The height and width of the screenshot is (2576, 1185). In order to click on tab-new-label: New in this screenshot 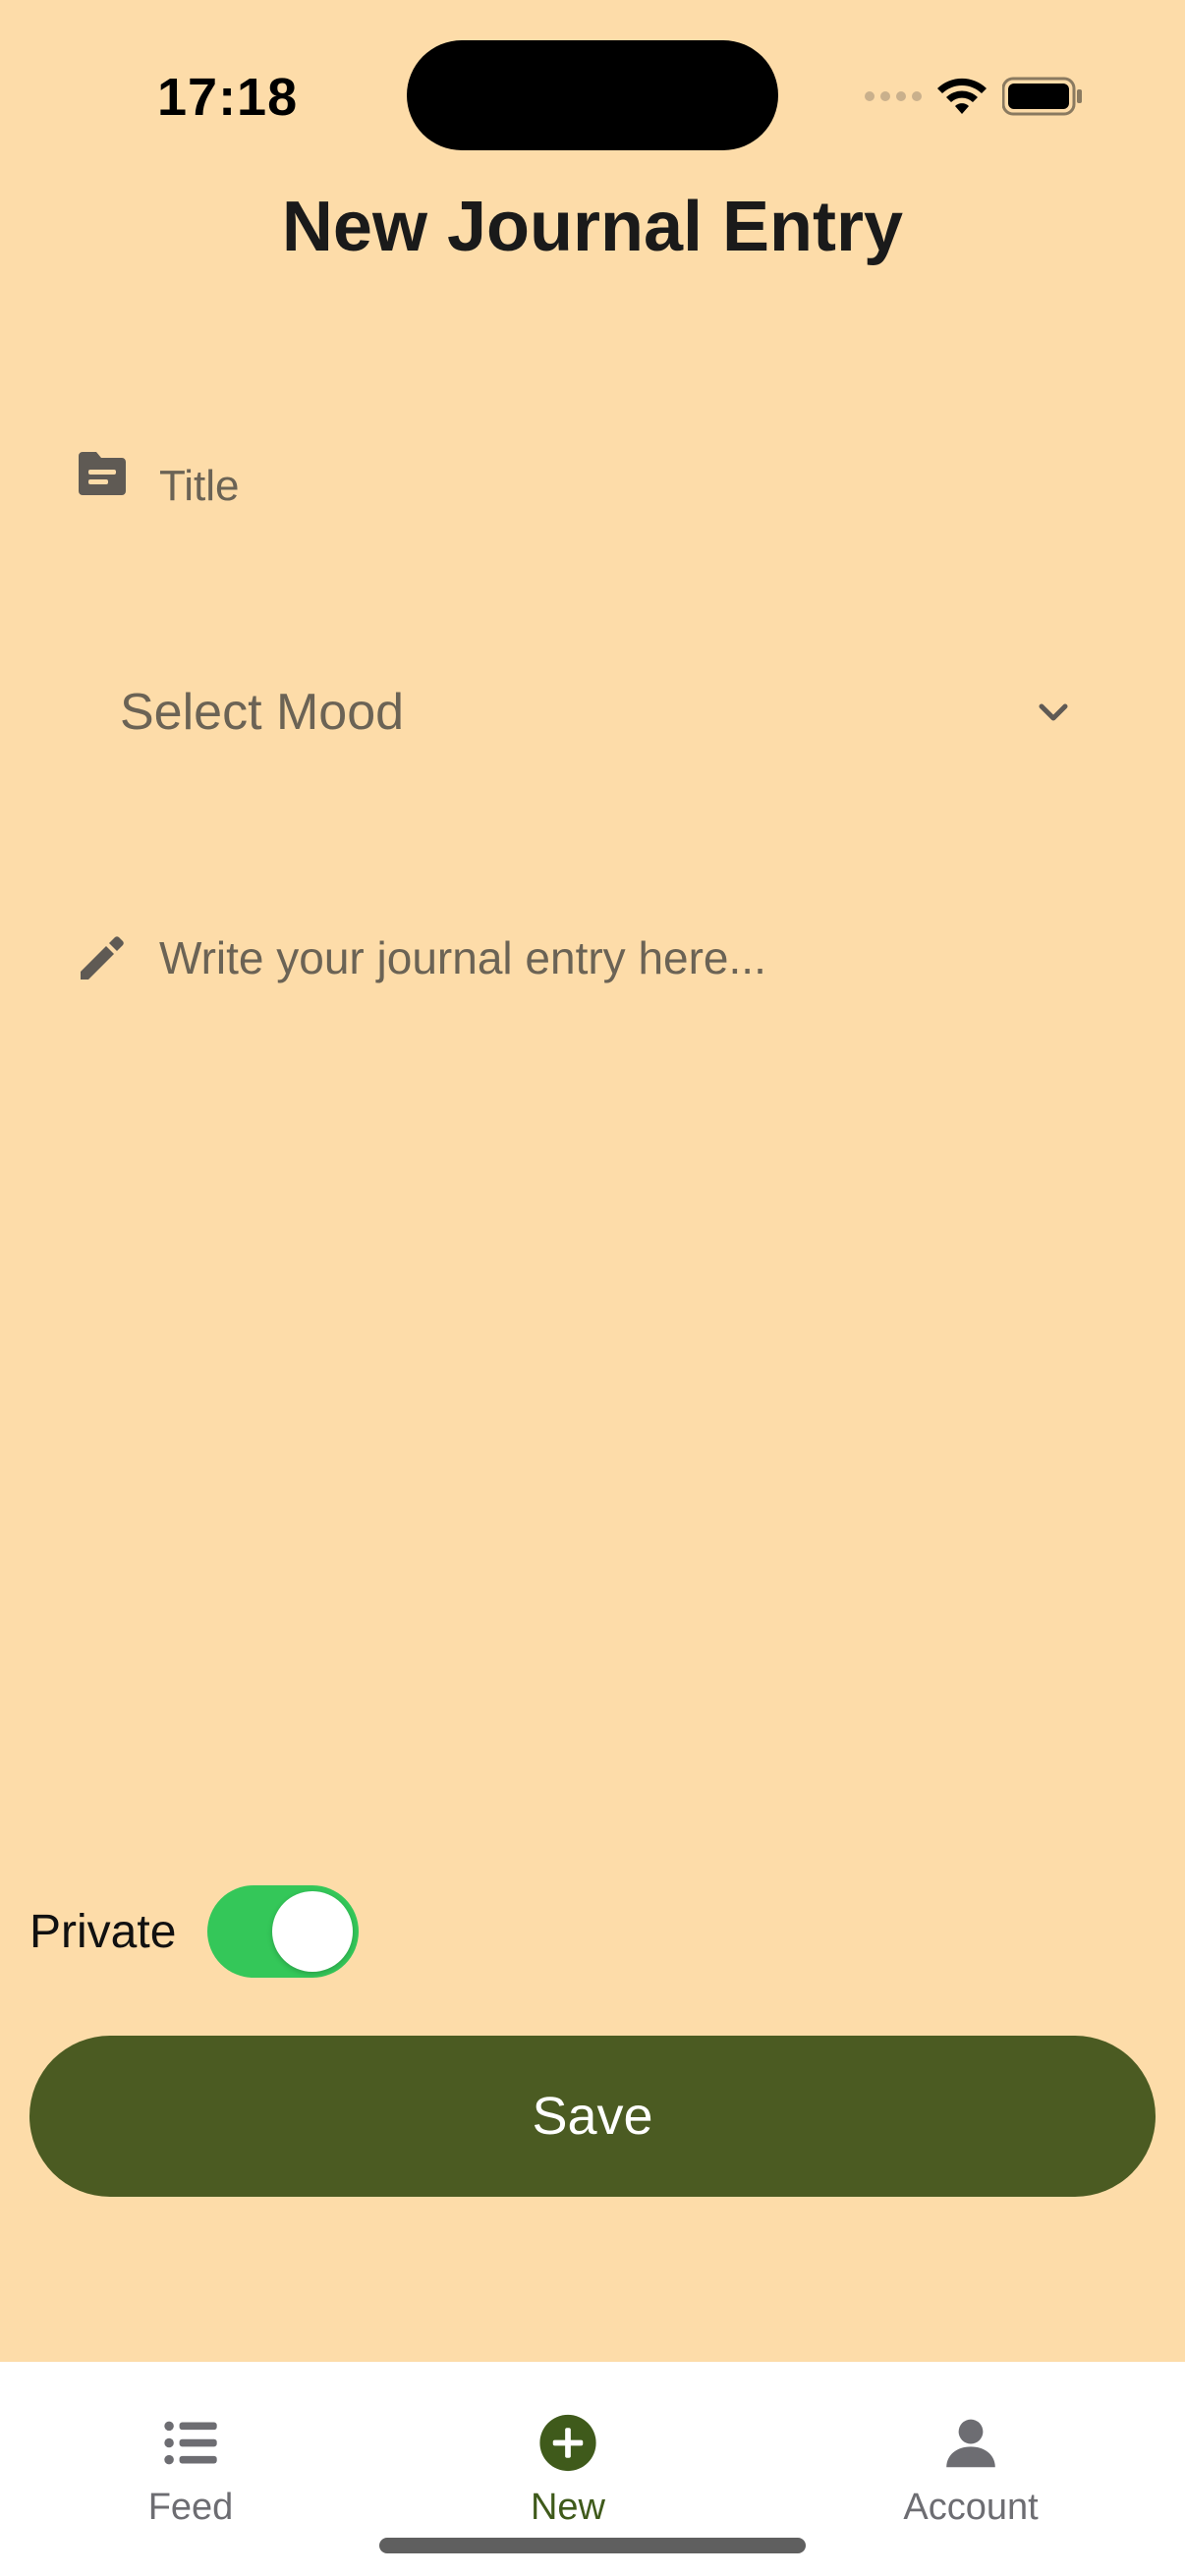, I will do `click(568, 2507)`.